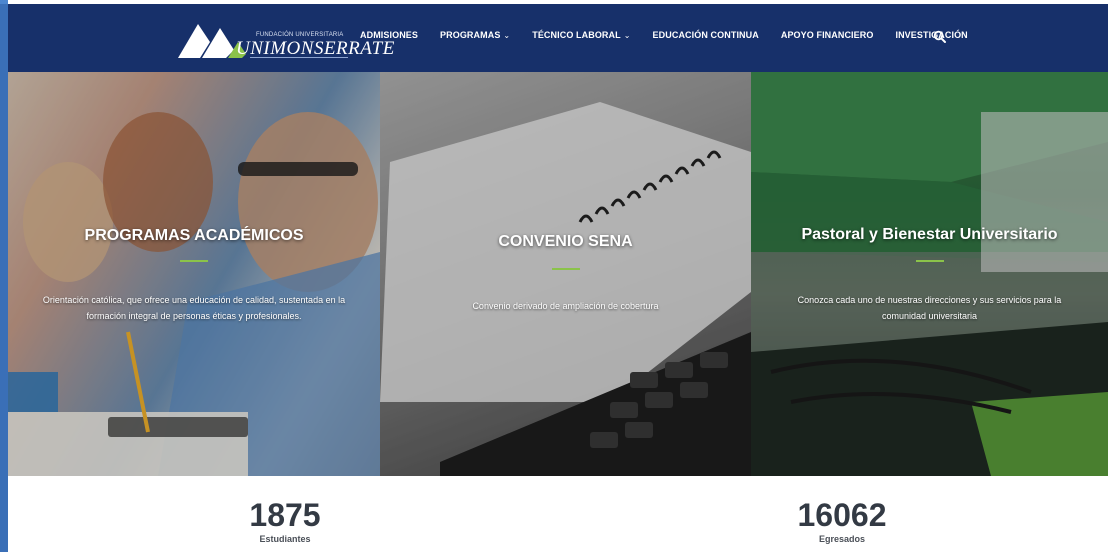 The width and height of the screenshot is (1108, 552). I want to click on search-button, so click(940, 37).